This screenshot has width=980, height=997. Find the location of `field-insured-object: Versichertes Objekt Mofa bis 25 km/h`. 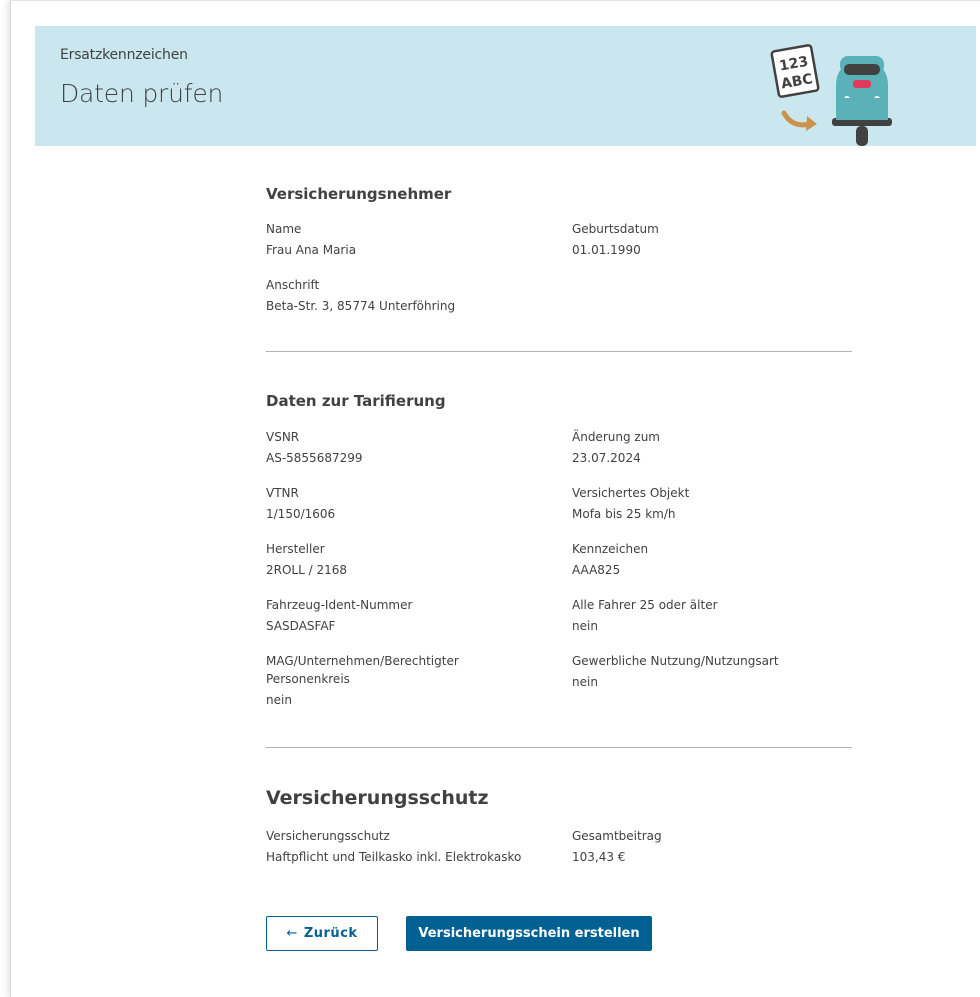

field-insured-object: Versichertes Objekt Mofa bis 25 km/h is located at coordinates (717, 503).